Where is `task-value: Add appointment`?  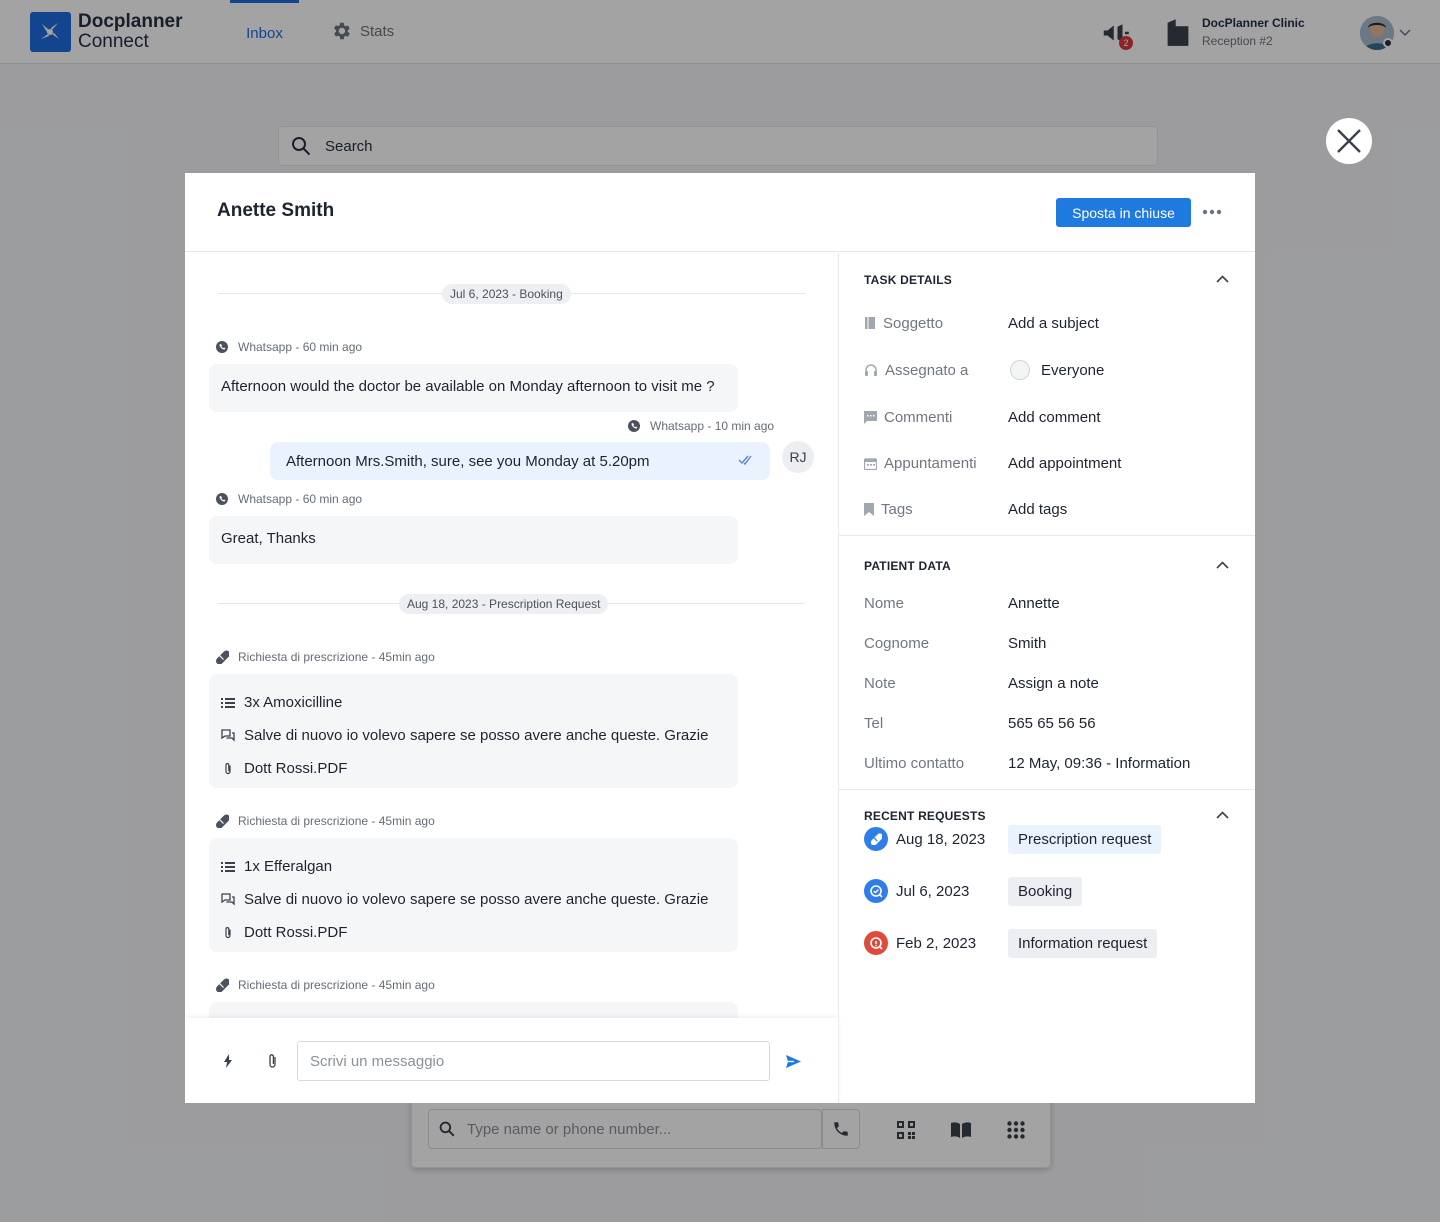 task-value: Add appointment is located at coordinates (1065, 463).